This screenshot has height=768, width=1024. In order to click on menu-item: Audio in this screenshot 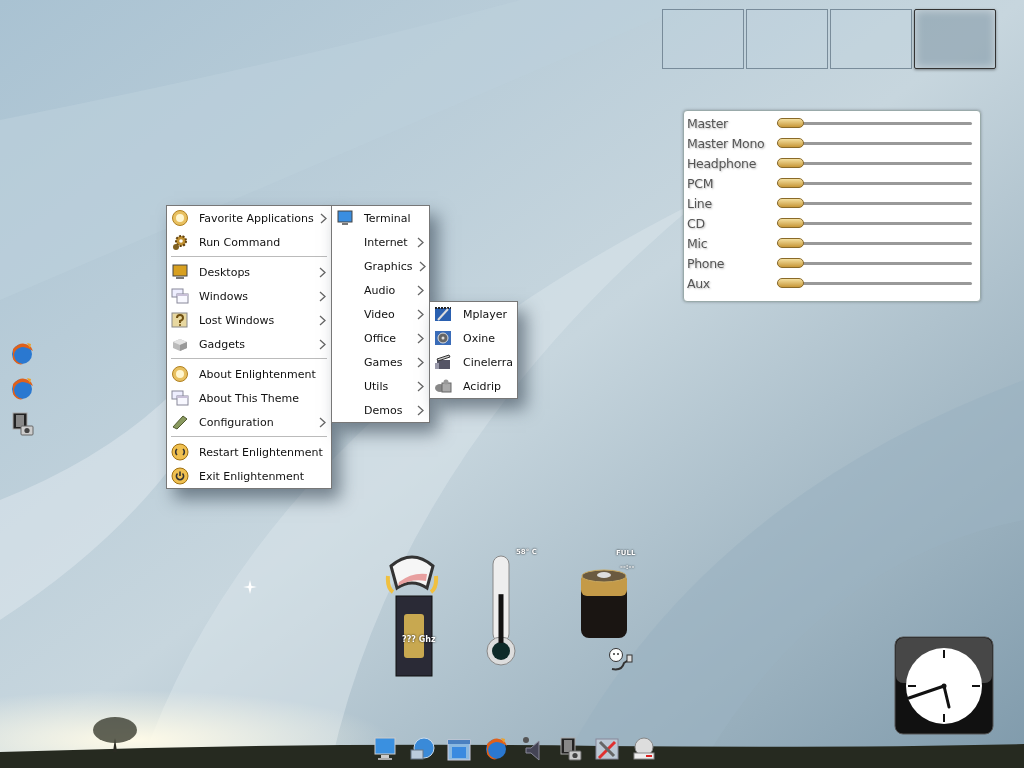, I will do `click(380, 290)`.